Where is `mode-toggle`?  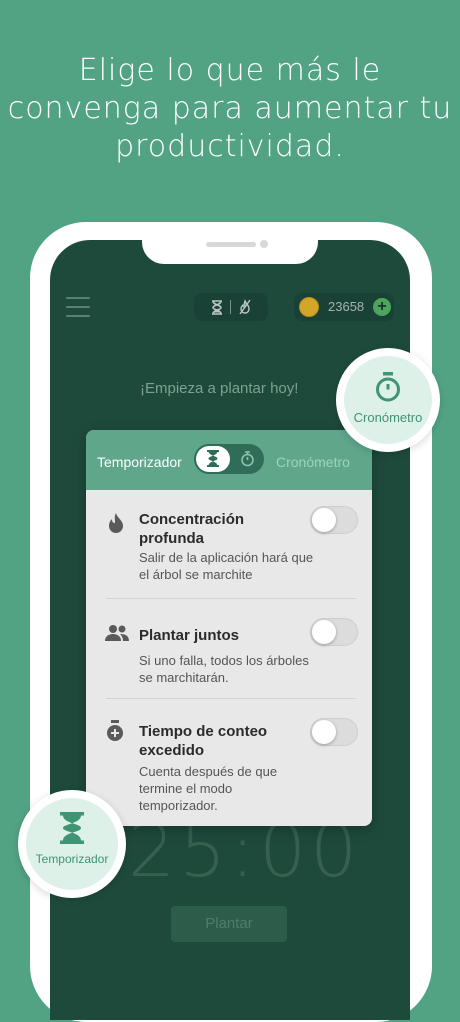 mode-toggle is located at coordinates (229, 459).